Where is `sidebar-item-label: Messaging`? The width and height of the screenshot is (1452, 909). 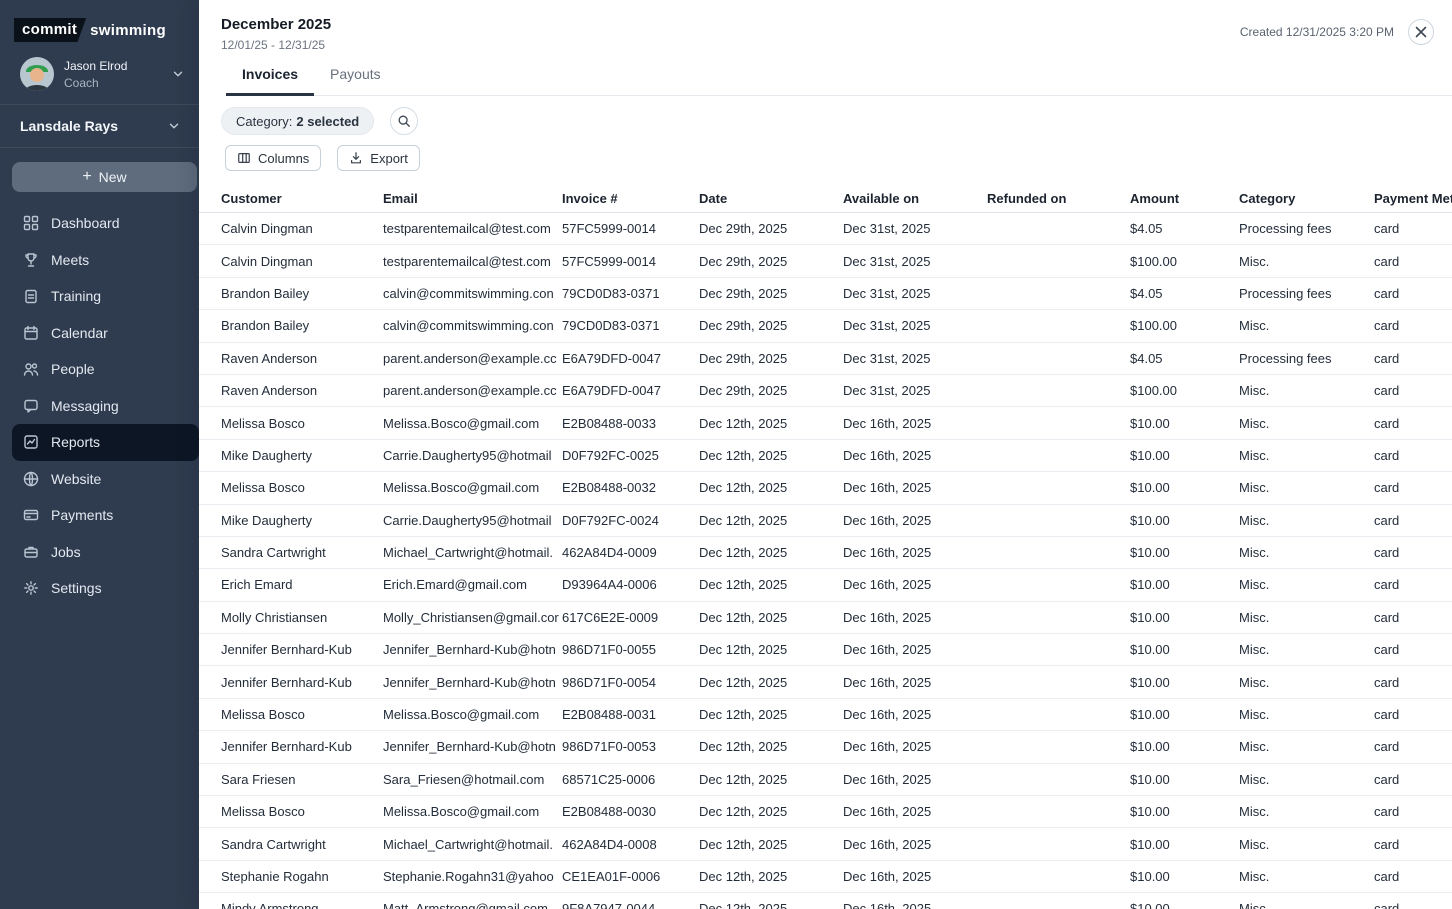 sidebar-item-label: Messaging is located at coordinates (85, 405).